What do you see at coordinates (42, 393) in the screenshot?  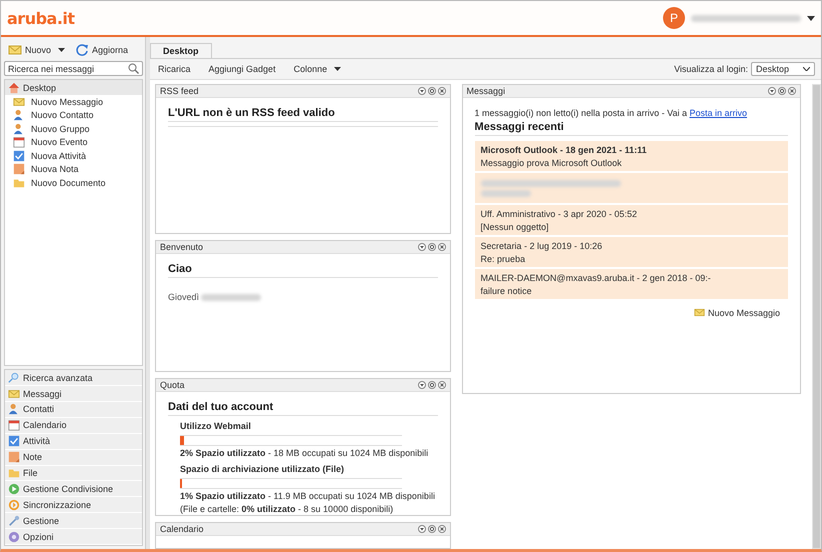 I see `nav-label: Messaggi` at bounding box center [42, 393].